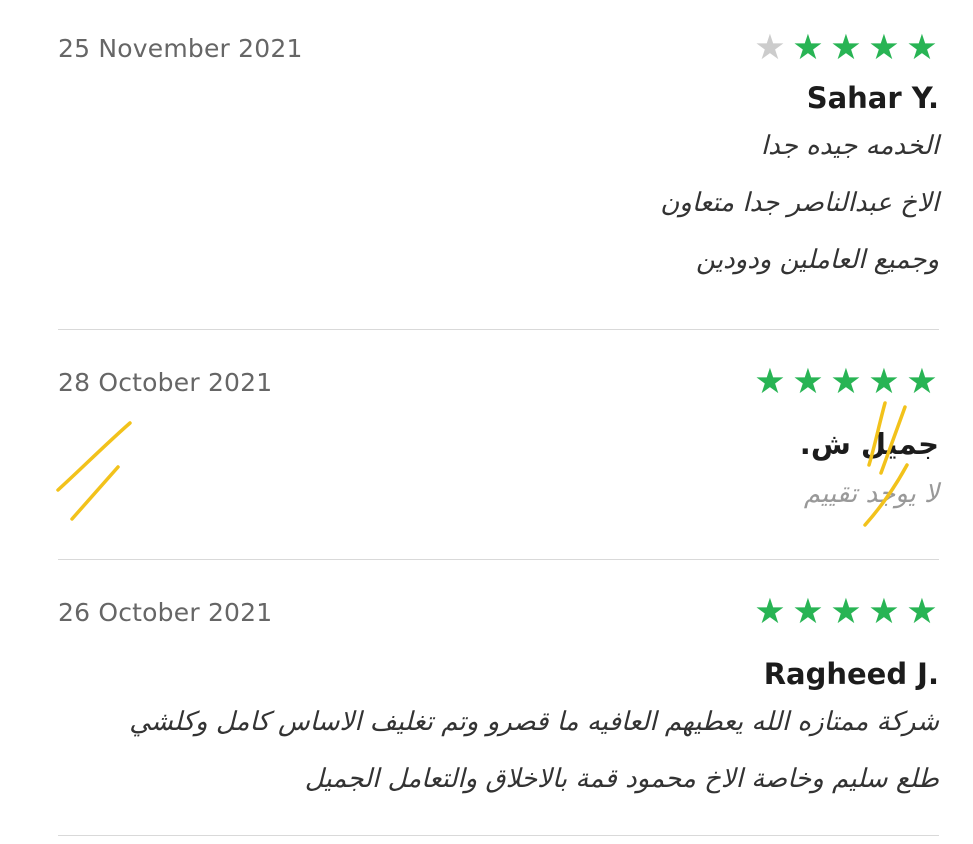 The height and width of the screenshot is (844, 973). What do you see at coordinates (165, 382) in the screenshot?
I see `review-date: 28 October 2021` at bounding box center [165, 382].